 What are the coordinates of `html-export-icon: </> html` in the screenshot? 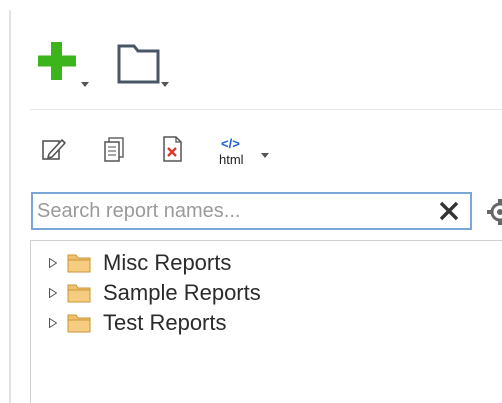 It's located at (244, 151).